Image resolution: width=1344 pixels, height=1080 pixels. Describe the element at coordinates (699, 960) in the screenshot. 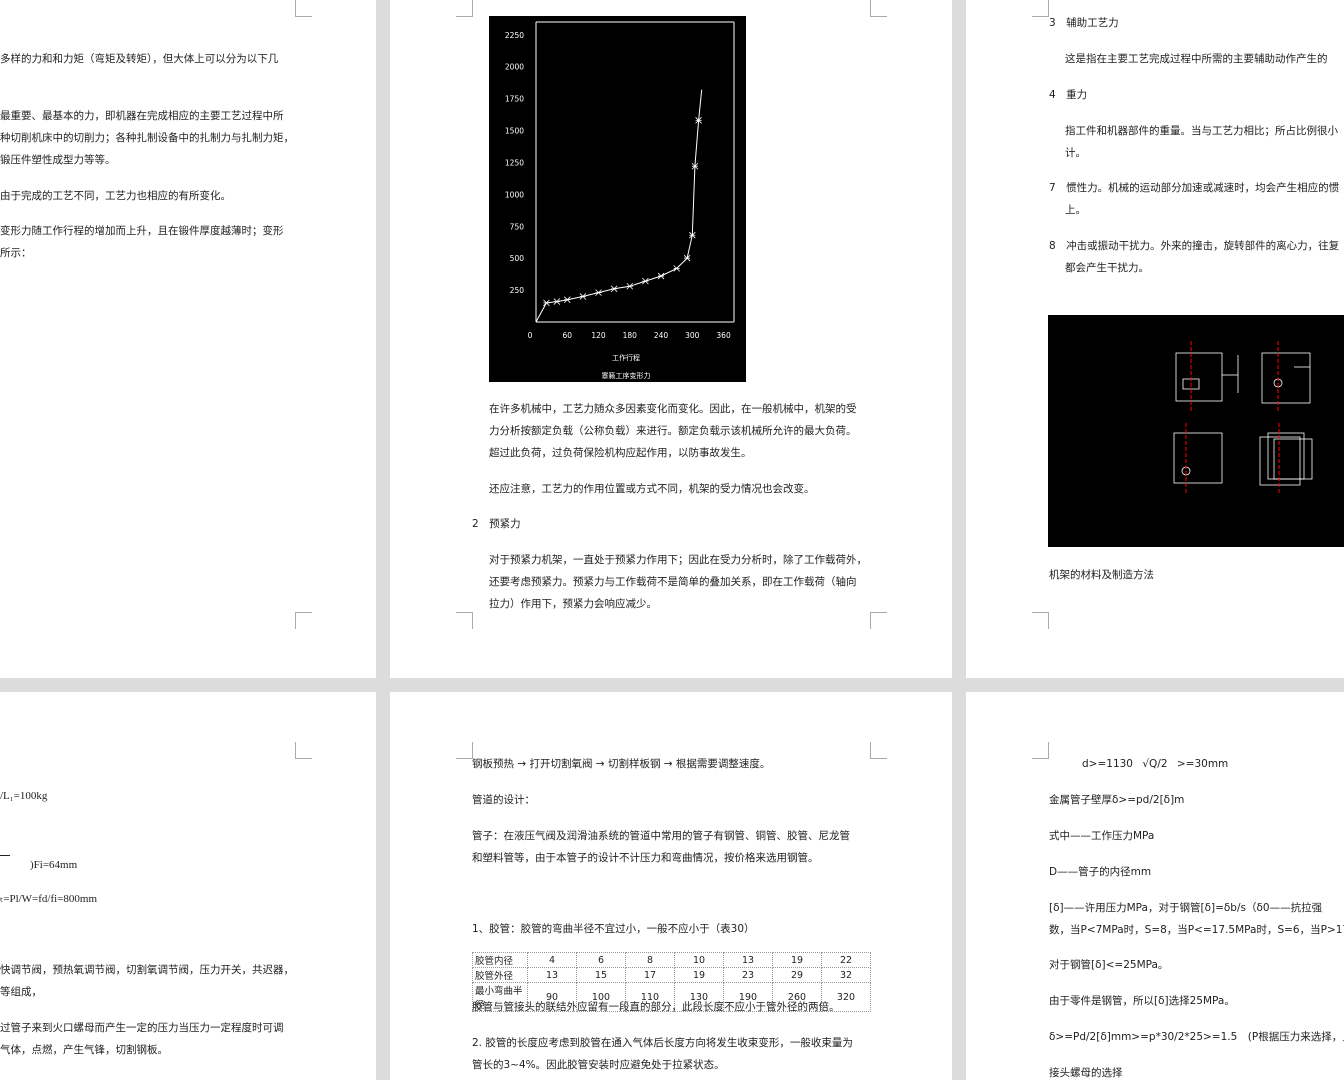

I see `table-cell: 10` at that location.